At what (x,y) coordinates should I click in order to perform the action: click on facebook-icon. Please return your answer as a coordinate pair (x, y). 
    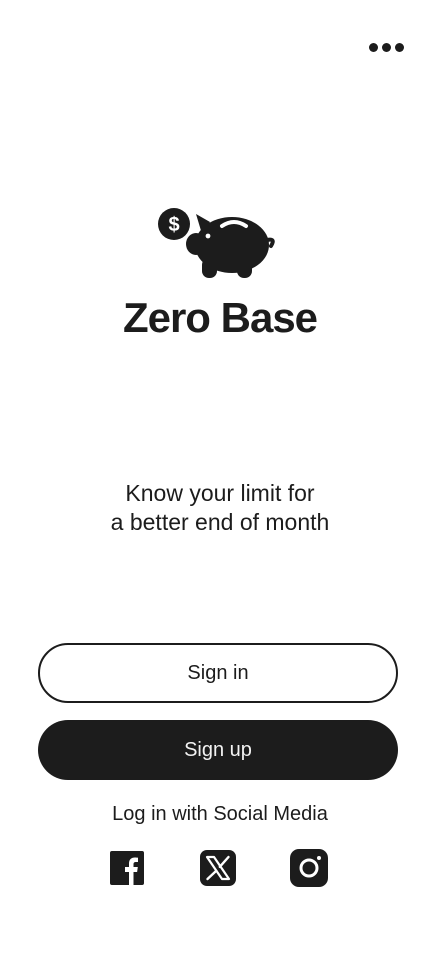
    Looking at the image, I should click on (127, 868).